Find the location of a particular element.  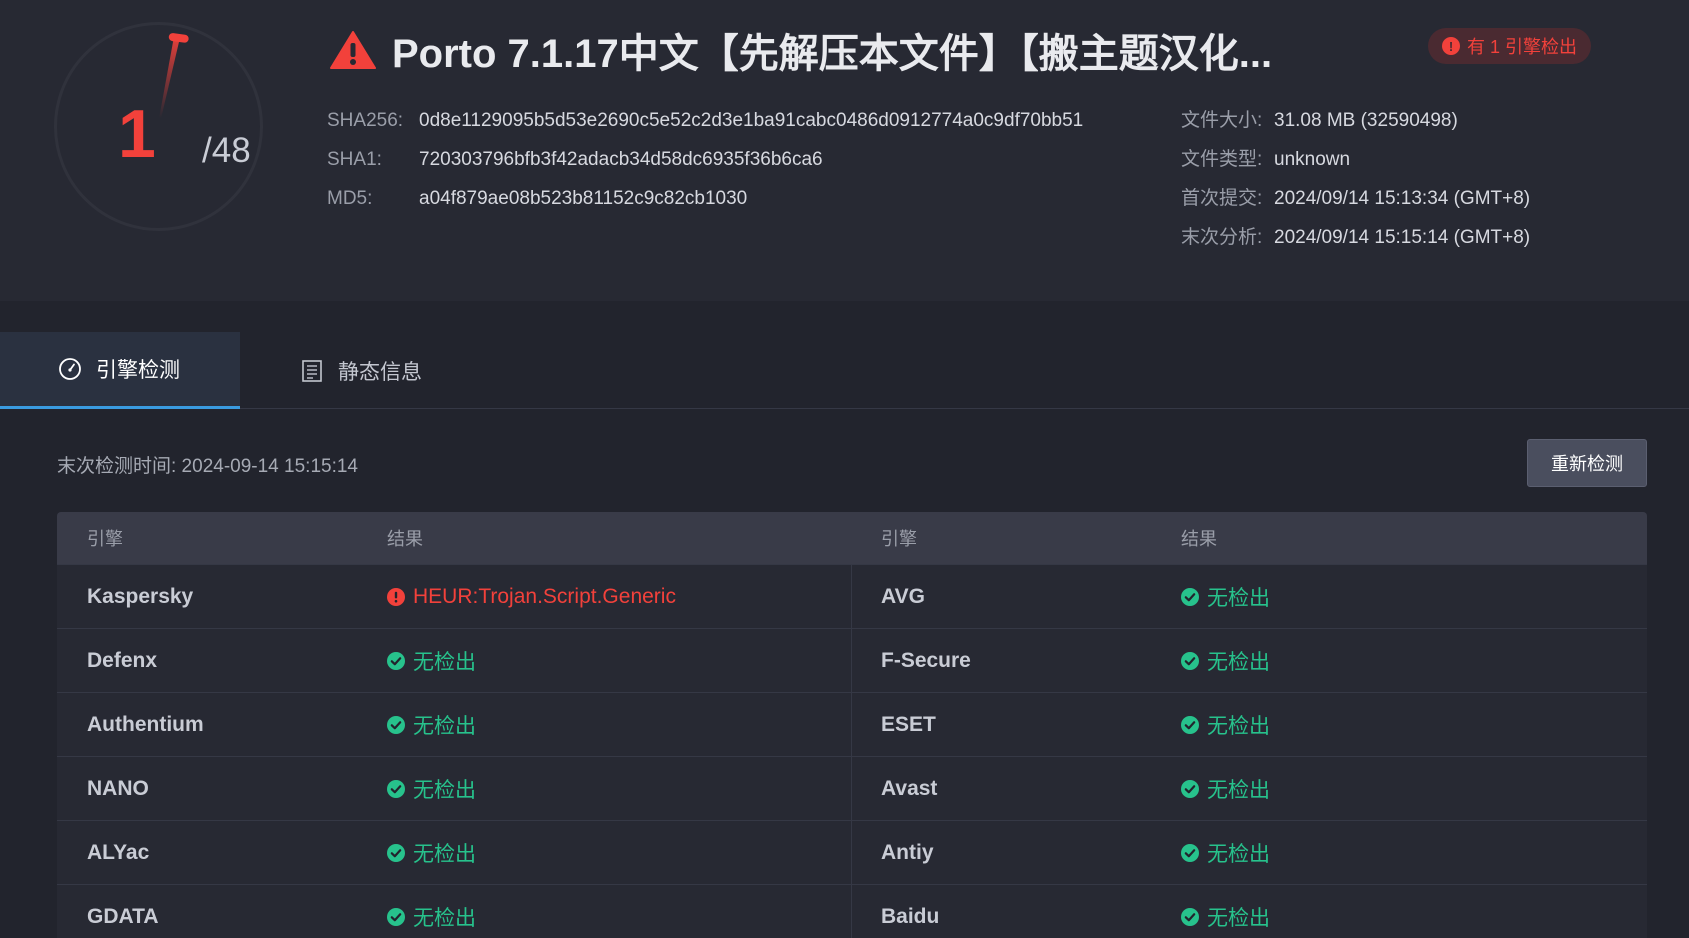

detected-count: 1 is located at coordinates (137, 134).